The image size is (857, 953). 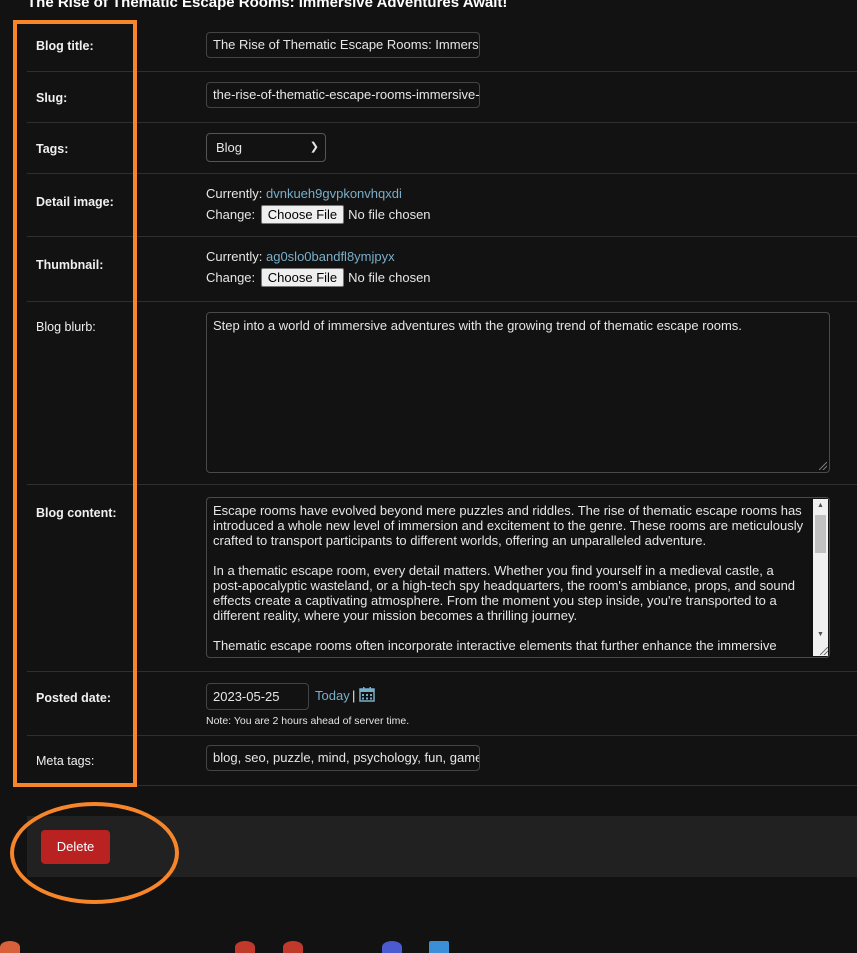 I want to click on tags-select: Blog ❯, so click(x=266, y=147).